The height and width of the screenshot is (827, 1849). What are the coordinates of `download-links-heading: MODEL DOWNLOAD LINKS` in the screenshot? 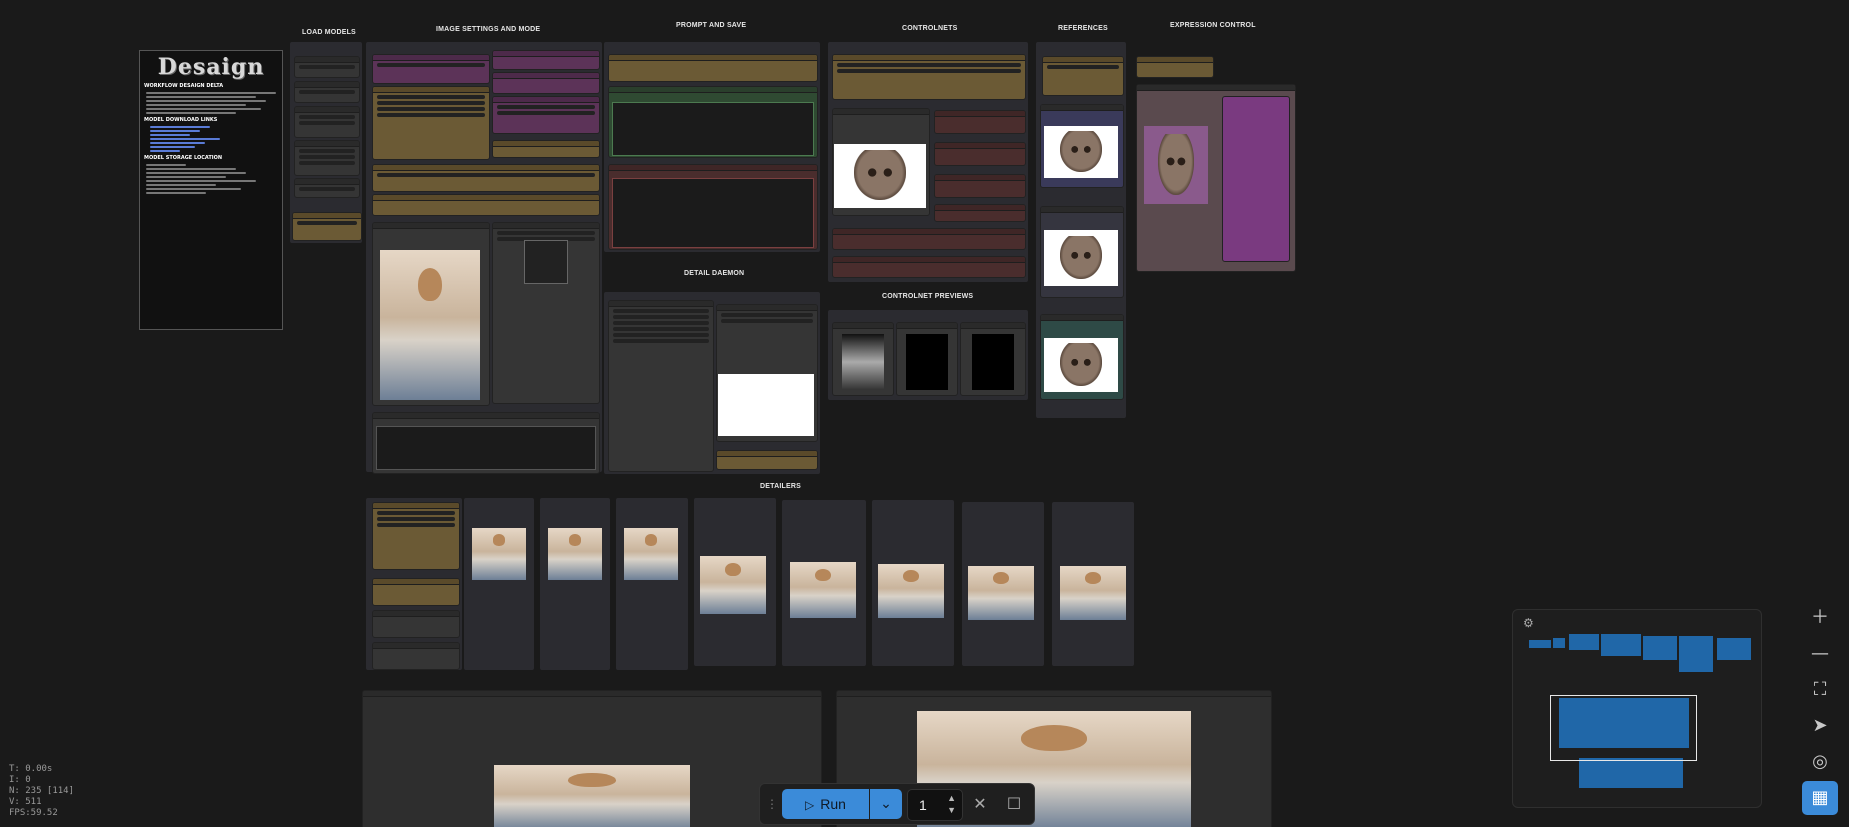 It's located at (181, 120).